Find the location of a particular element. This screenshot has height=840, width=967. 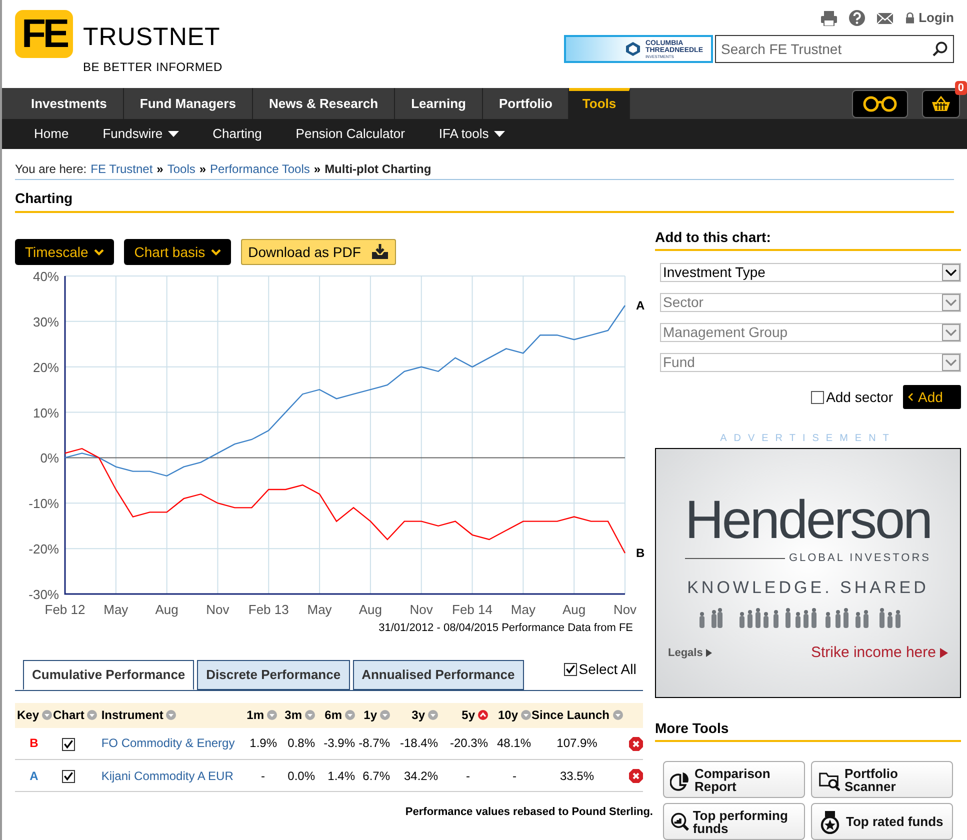

login-link: Login is located at coordinates (929, 18).